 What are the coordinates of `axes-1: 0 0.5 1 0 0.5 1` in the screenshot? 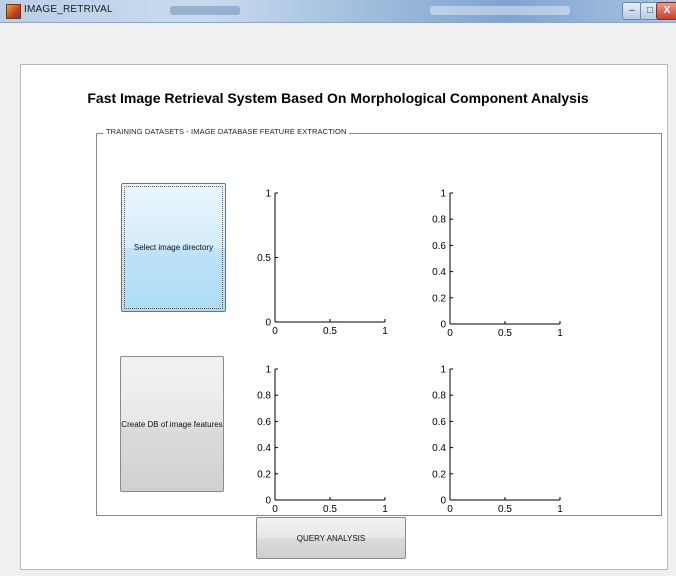 It's located at (322, 263).